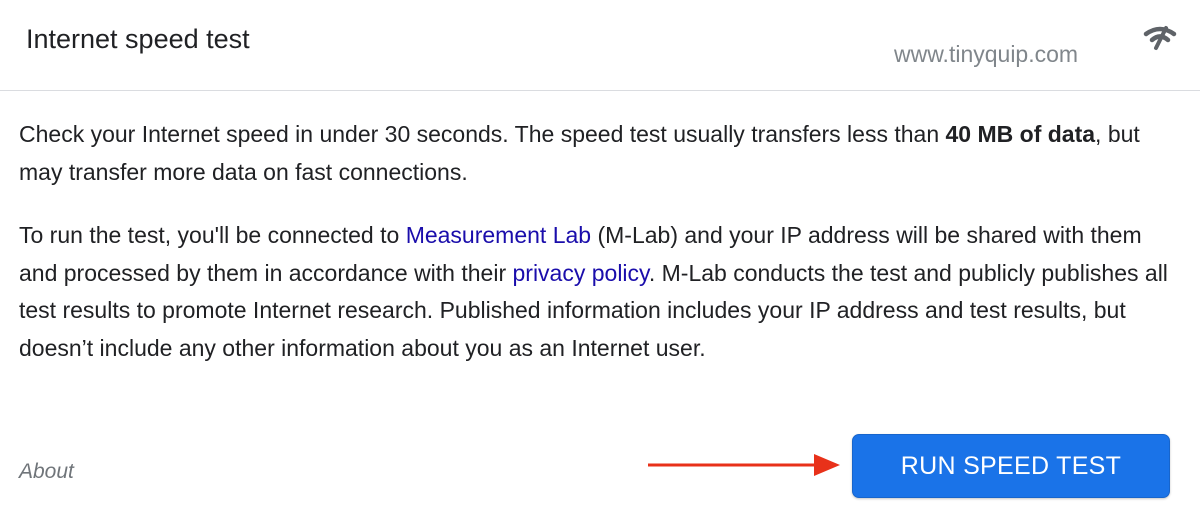  What do you see at coordinates (138, 39) in the screenshot?
I see `page-title: Internet speed test` at bounding box center [138, 39].